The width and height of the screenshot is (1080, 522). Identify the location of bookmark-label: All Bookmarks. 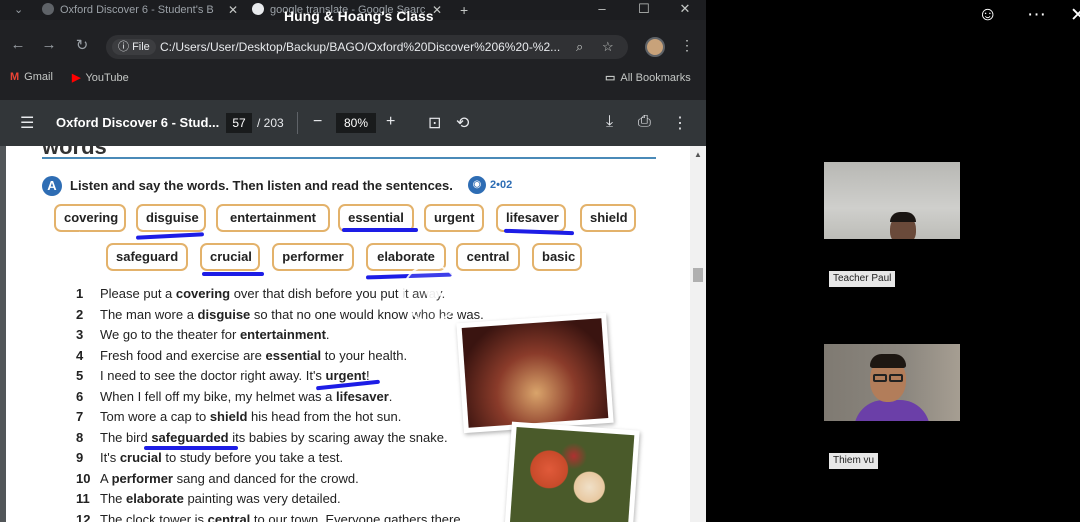
(655, 78).